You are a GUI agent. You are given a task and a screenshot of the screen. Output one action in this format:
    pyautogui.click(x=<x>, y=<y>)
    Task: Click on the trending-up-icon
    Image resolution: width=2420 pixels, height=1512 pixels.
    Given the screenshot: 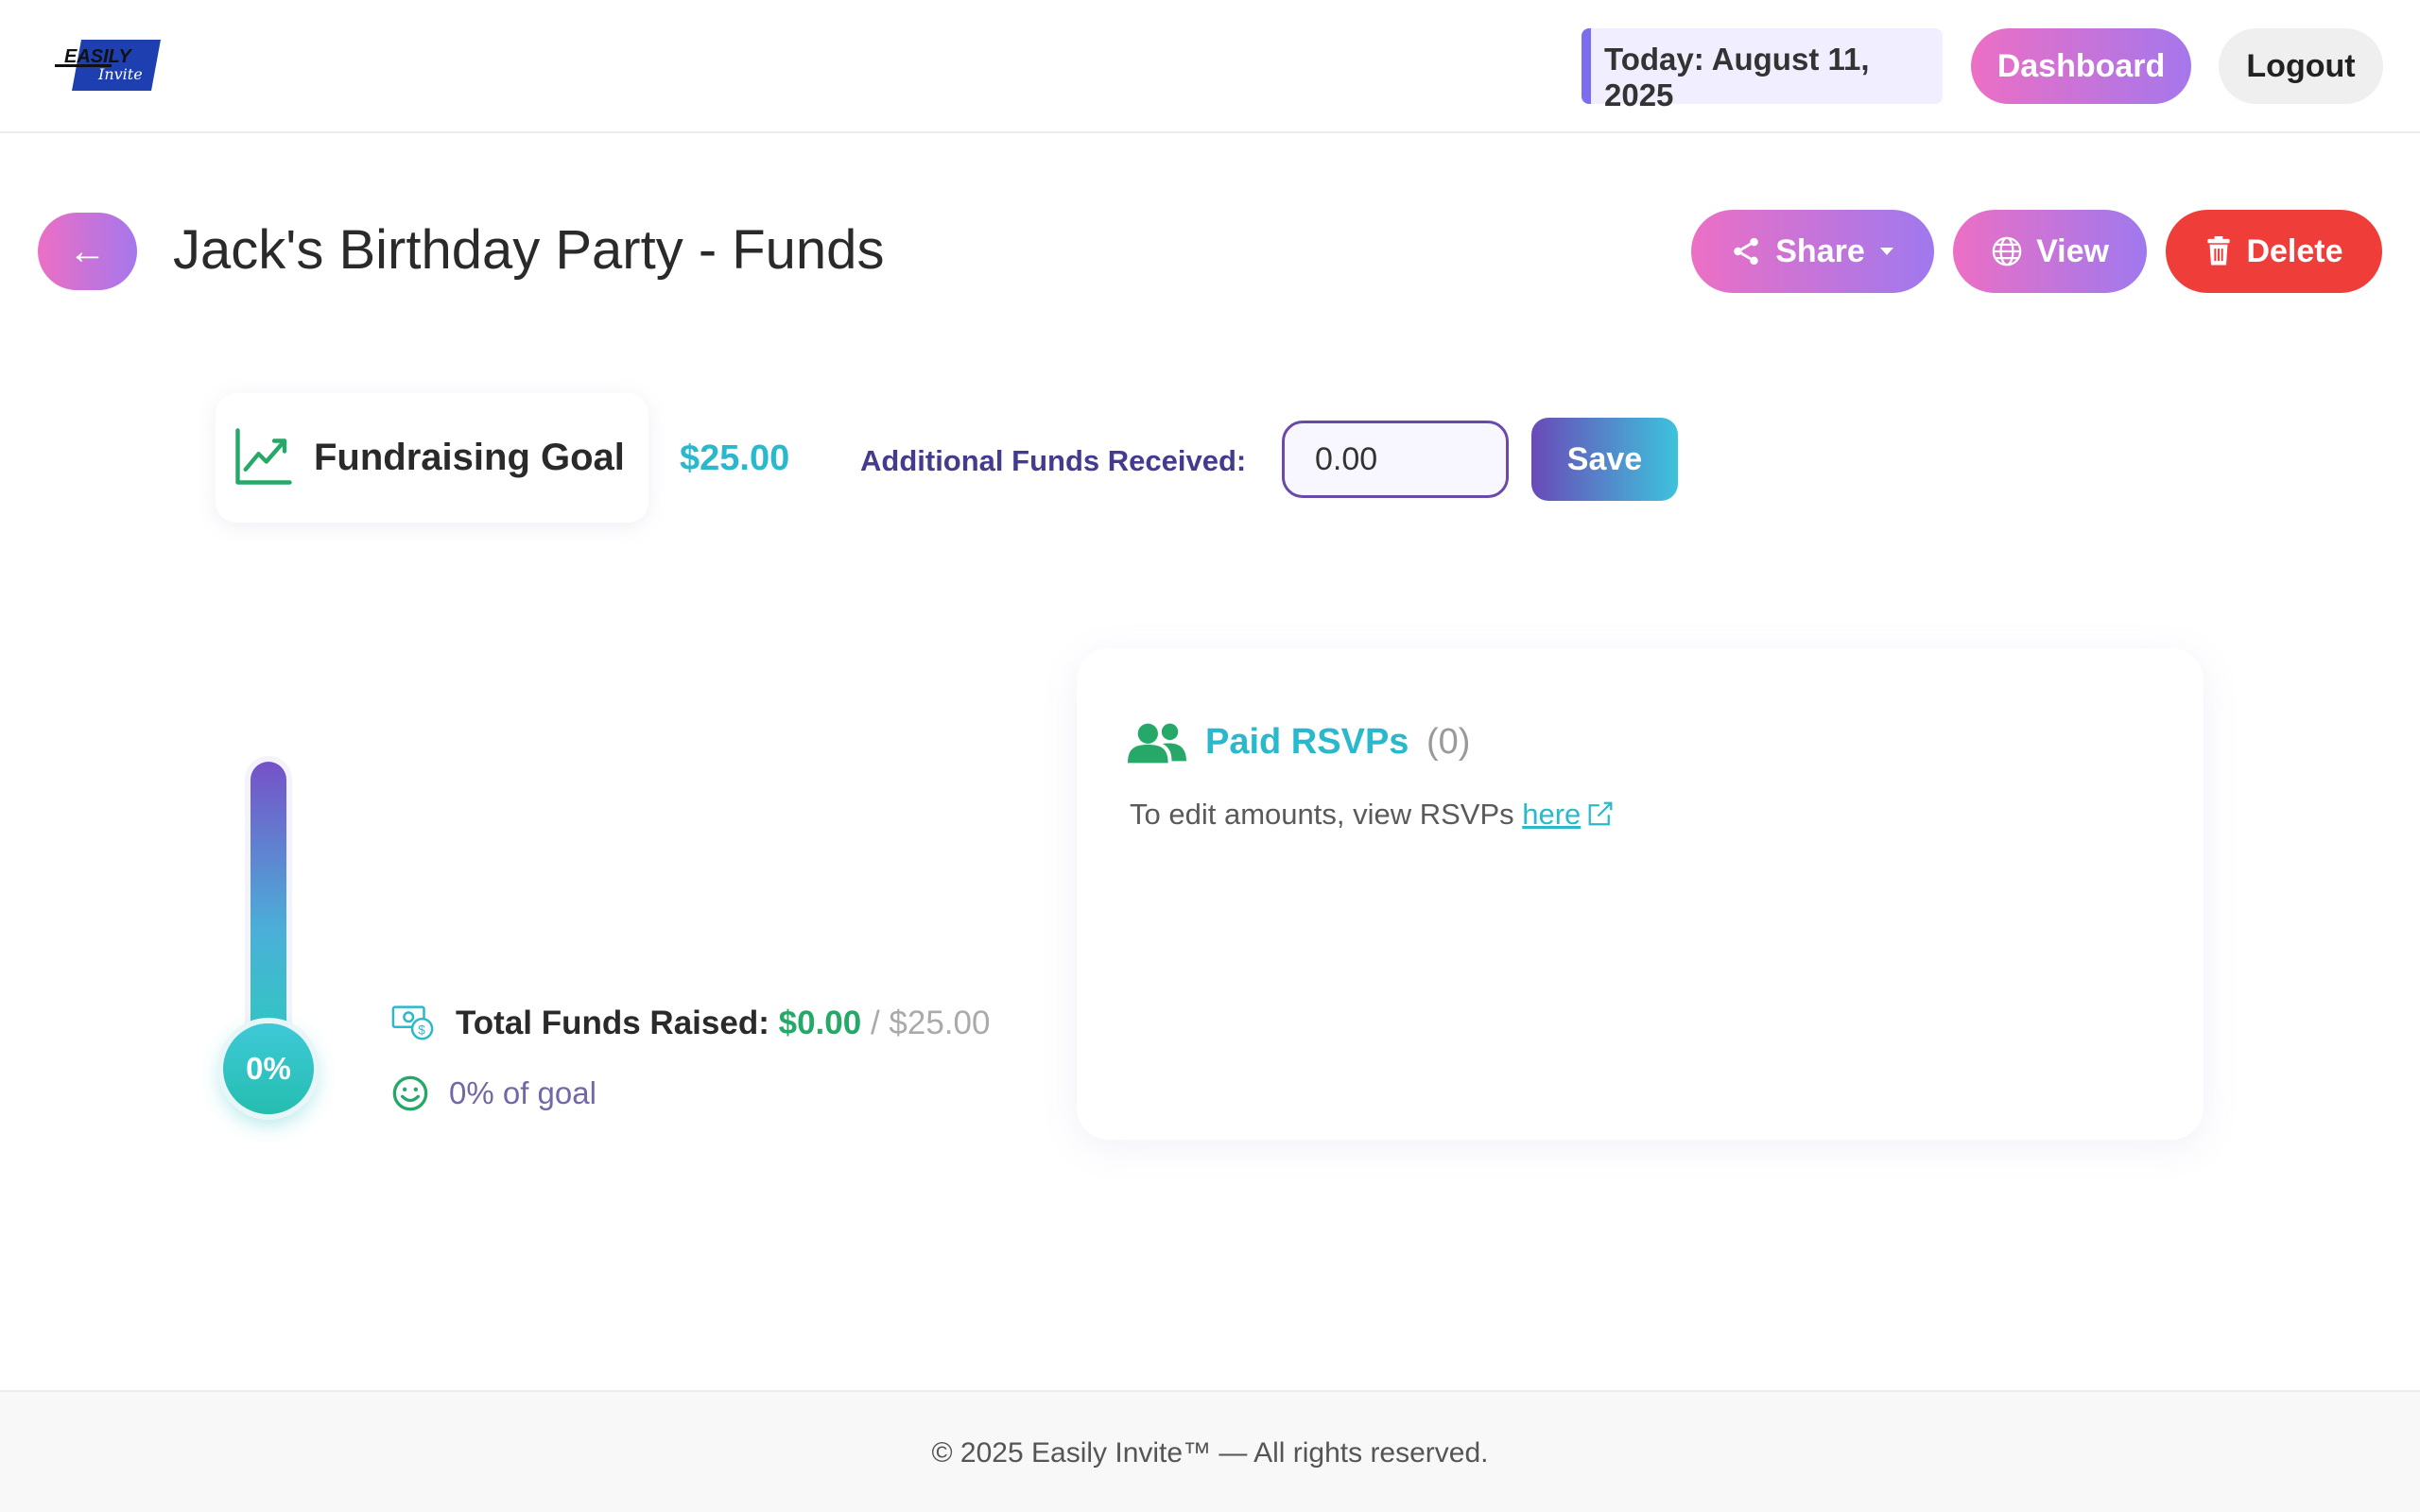 What is the action you would take?
    pyautogui.click(x=263, y=456)
    